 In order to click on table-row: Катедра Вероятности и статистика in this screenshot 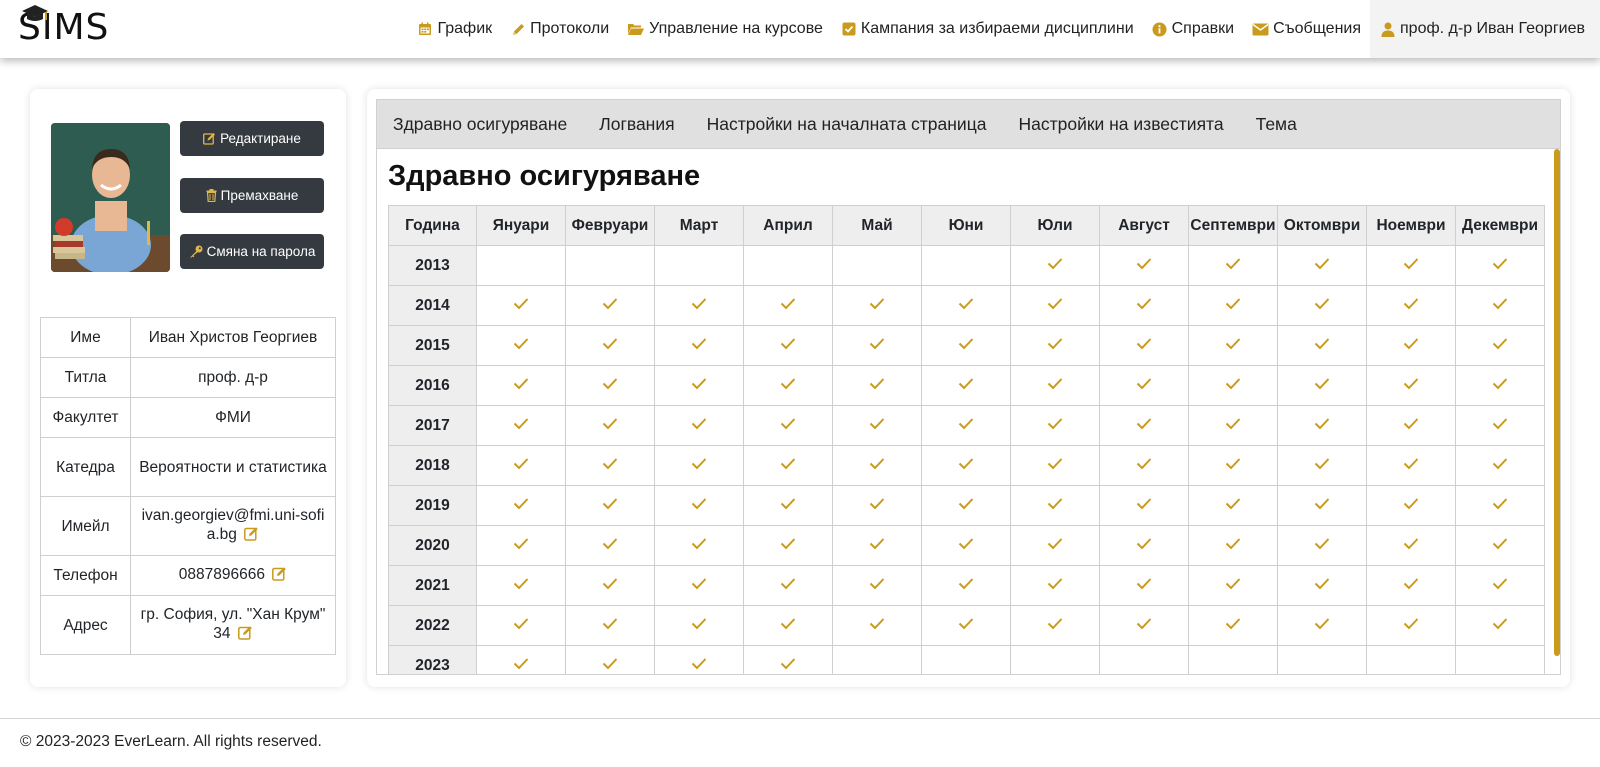, I will do `click(188, 467)`.